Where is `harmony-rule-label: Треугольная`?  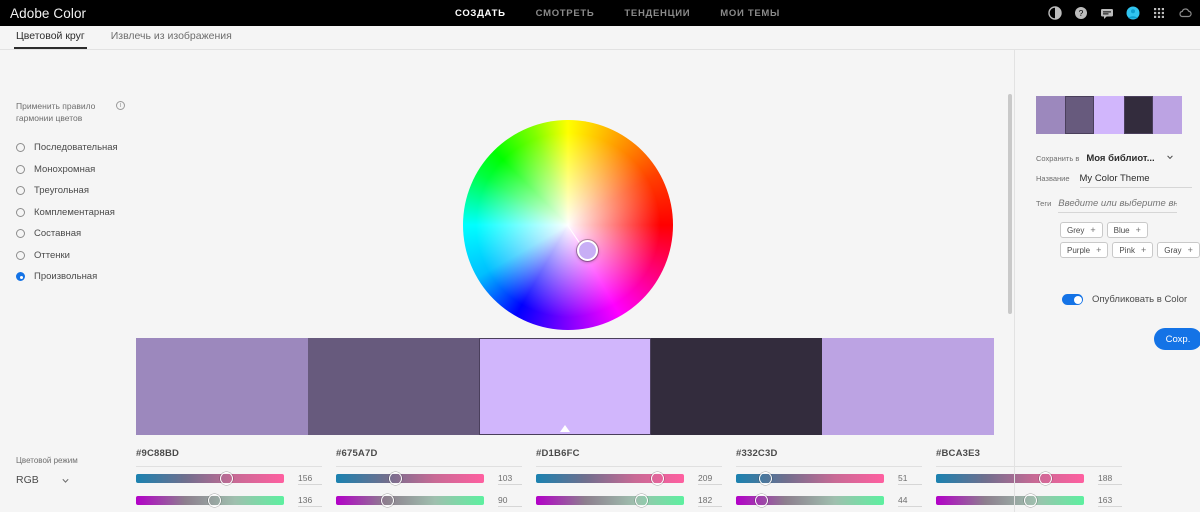
harmony-rule-label: Треугольная is located at coordinates (61, 191).